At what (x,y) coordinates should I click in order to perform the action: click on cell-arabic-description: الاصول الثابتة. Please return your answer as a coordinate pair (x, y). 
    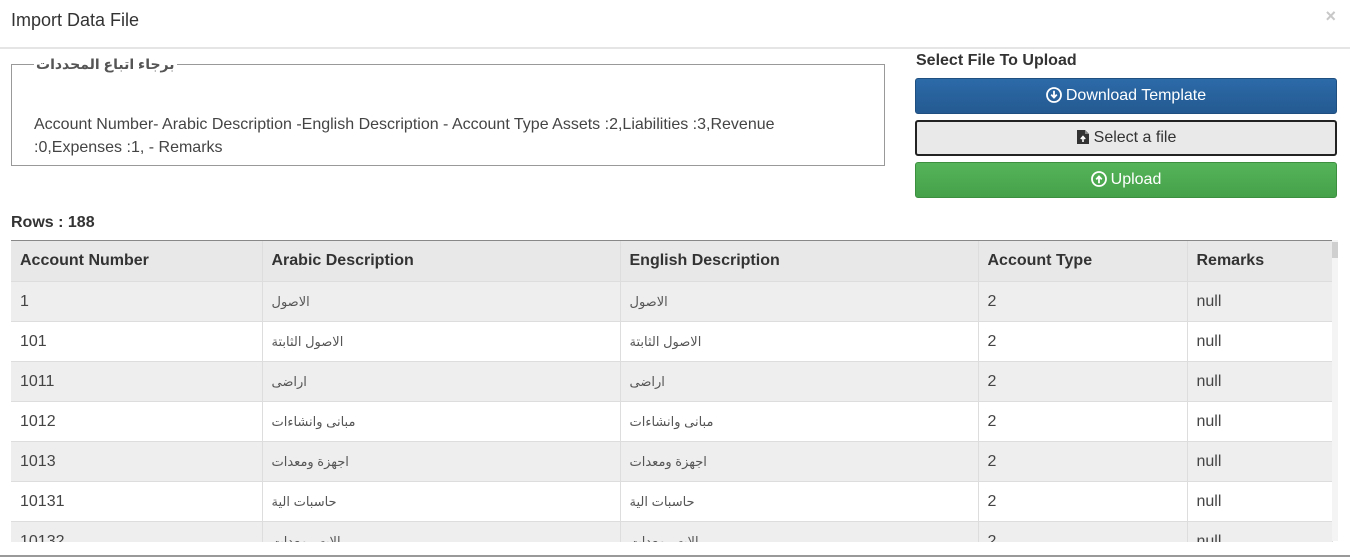
    Looking at the image, I should click on (441, 341).